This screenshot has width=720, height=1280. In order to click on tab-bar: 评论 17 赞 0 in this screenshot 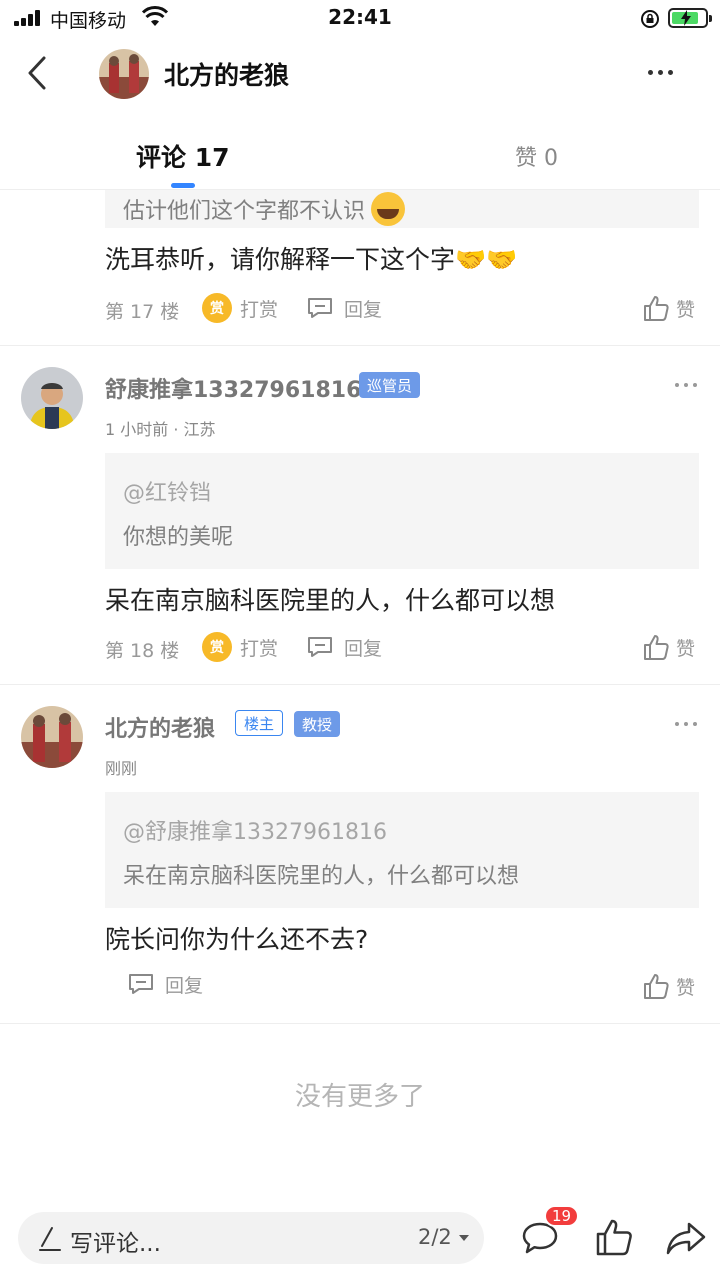, I will do `click(360, 149)`.